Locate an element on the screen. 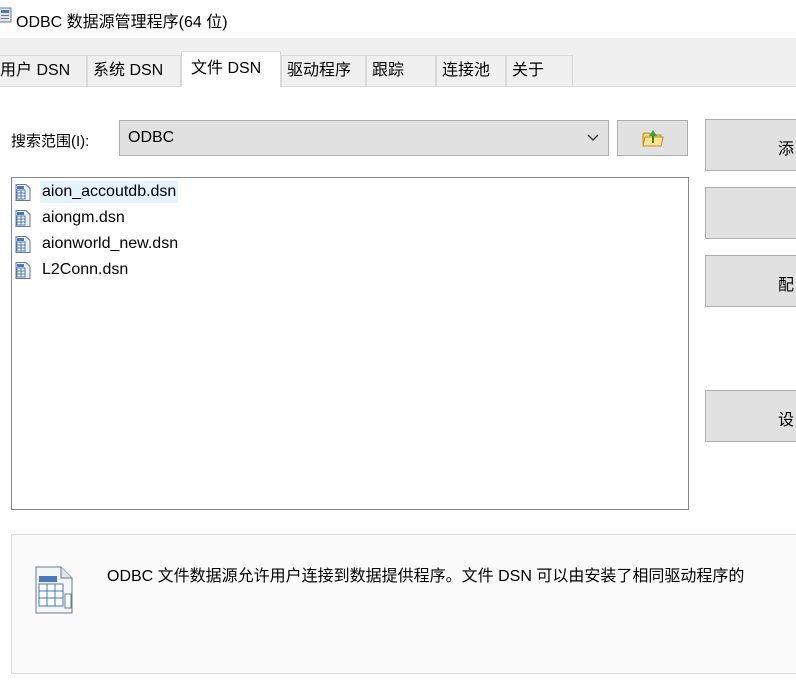  tab-about: 关于 is located at coordinates (539, 70).